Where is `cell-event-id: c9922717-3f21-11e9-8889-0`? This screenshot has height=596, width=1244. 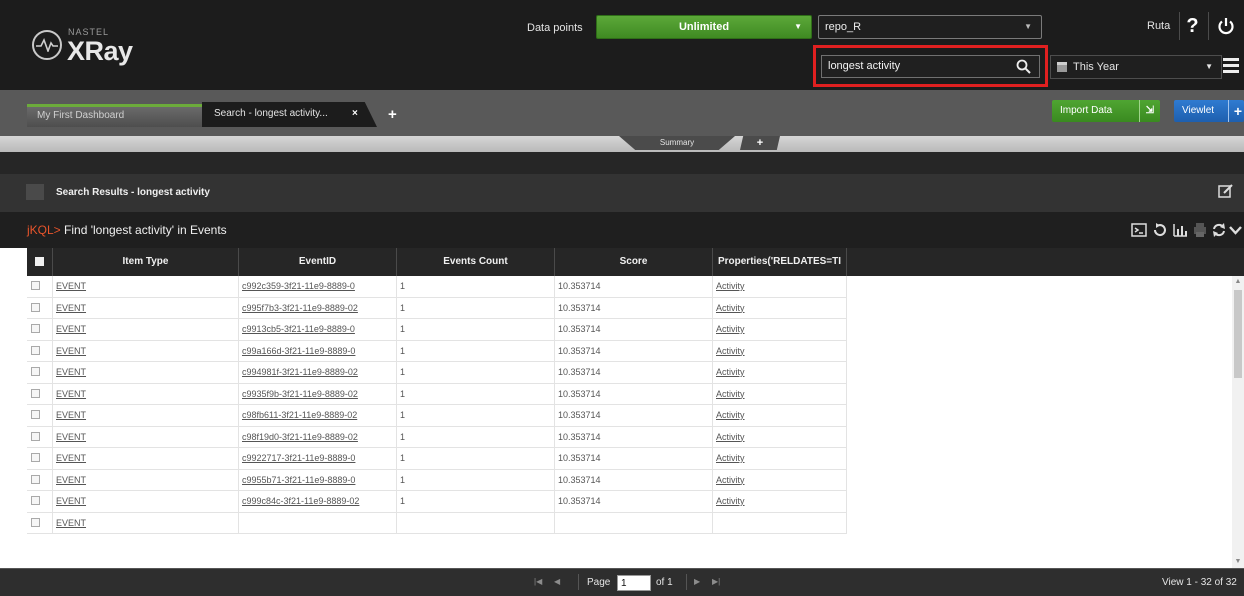 cell-event-id: c9922717-3f21-11e9-8889-0 is located at coordinates (318, 458).